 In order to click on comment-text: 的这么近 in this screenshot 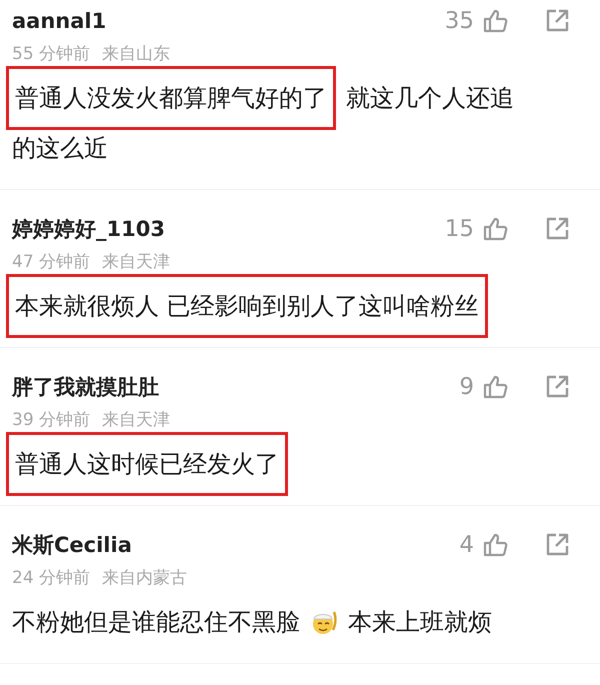, I will do `click(60, 148)`.